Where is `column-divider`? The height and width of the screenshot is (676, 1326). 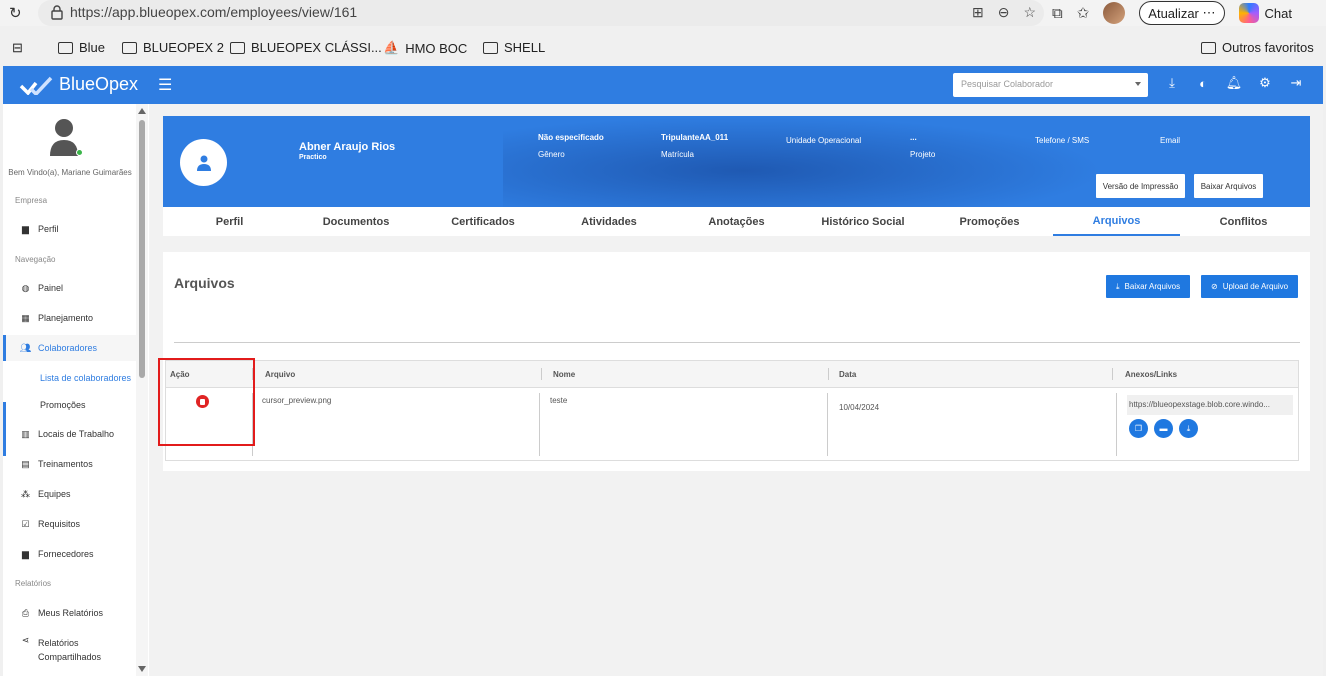
column-divider is located at coordinates (1116, 424).